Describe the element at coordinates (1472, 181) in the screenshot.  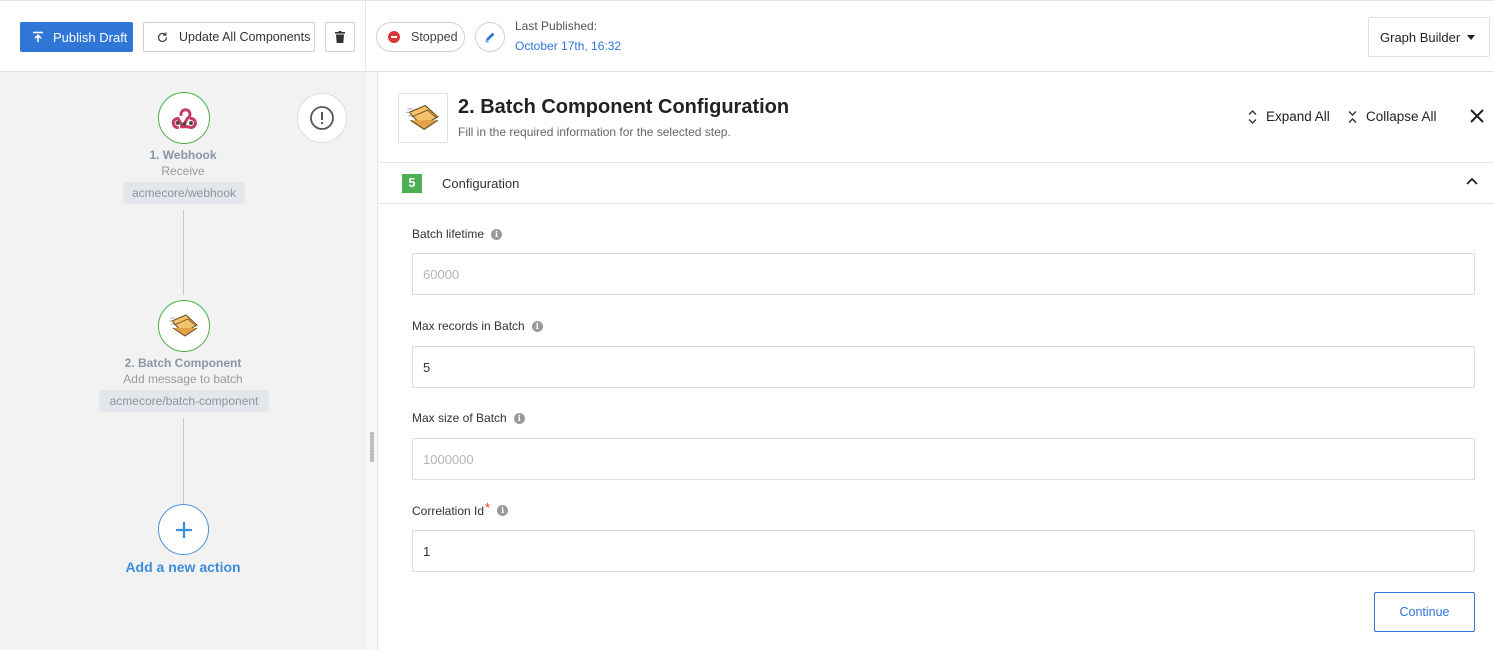
I see `chevron-up-icon` at that location.